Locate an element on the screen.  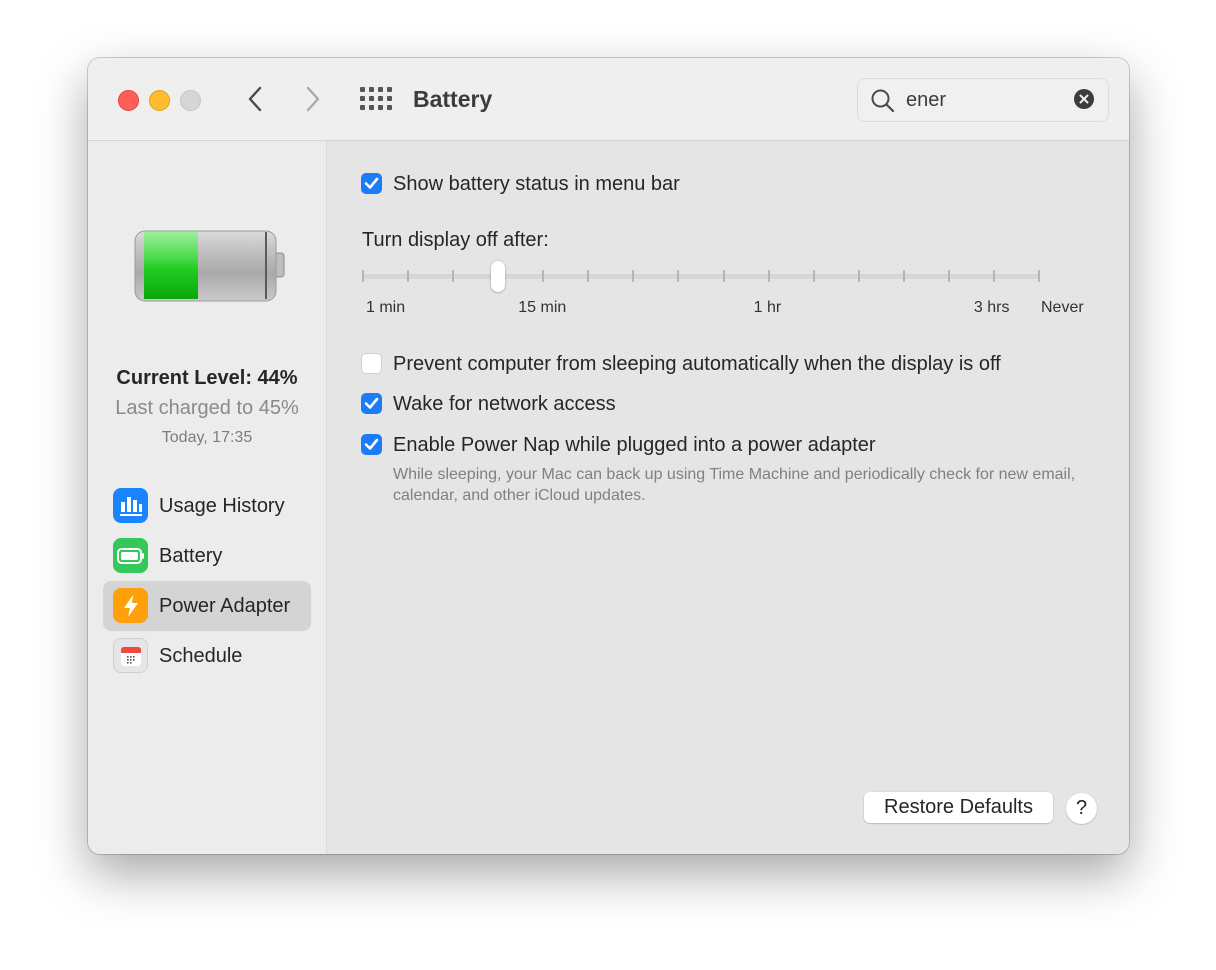
chevron-right-icon is located at coordinates (313, 99).